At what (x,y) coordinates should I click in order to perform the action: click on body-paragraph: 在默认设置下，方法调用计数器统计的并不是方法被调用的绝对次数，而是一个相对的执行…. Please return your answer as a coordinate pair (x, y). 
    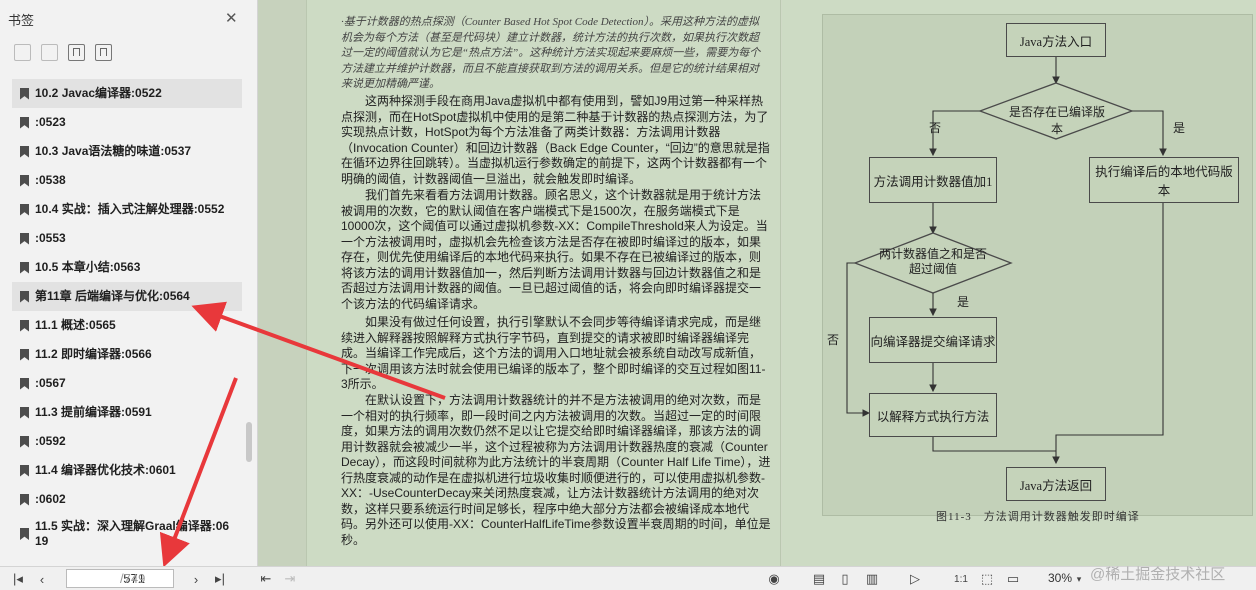
    Looking at the image, I should click on (556, 470).